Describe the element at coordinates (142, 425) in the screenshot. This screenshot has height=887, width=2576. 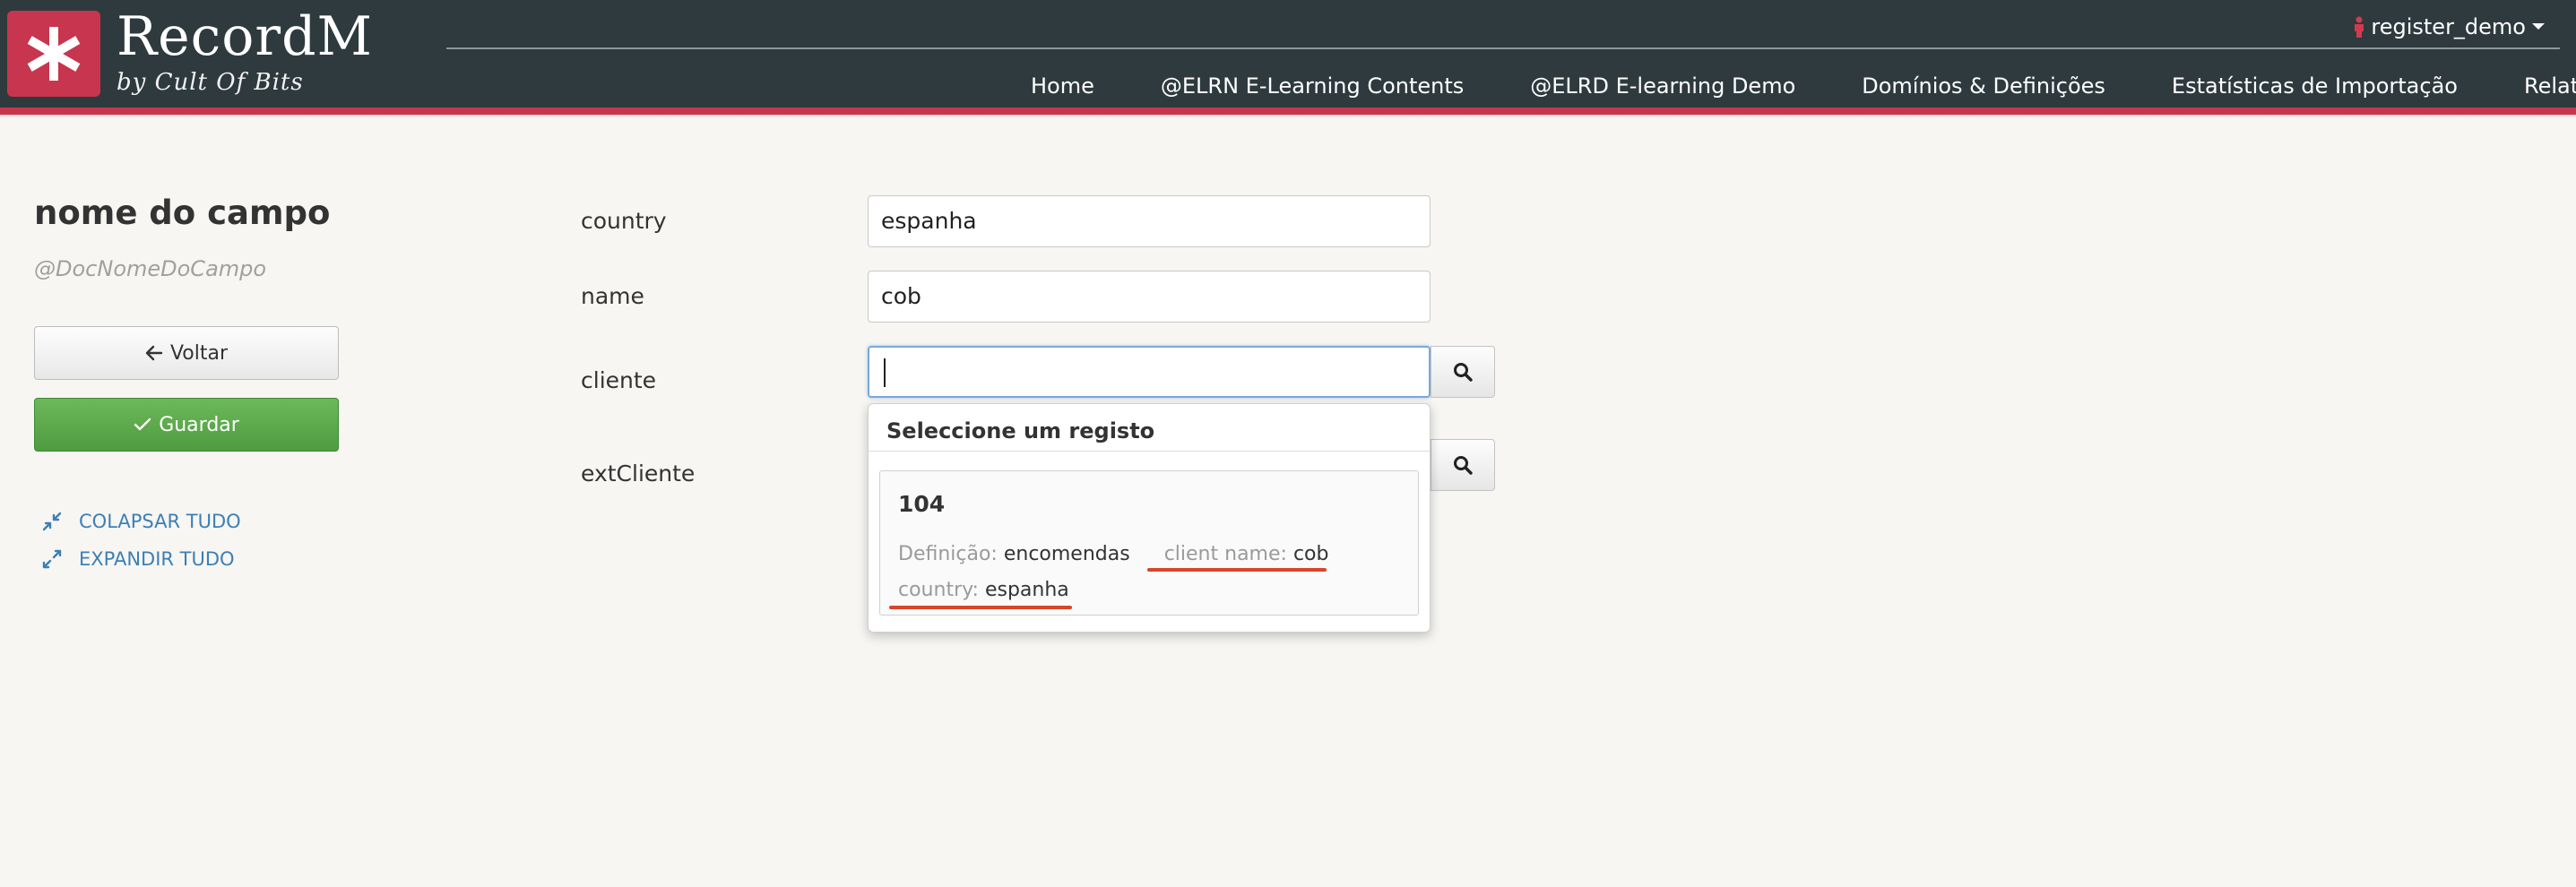
I see `check-icon` at that location.